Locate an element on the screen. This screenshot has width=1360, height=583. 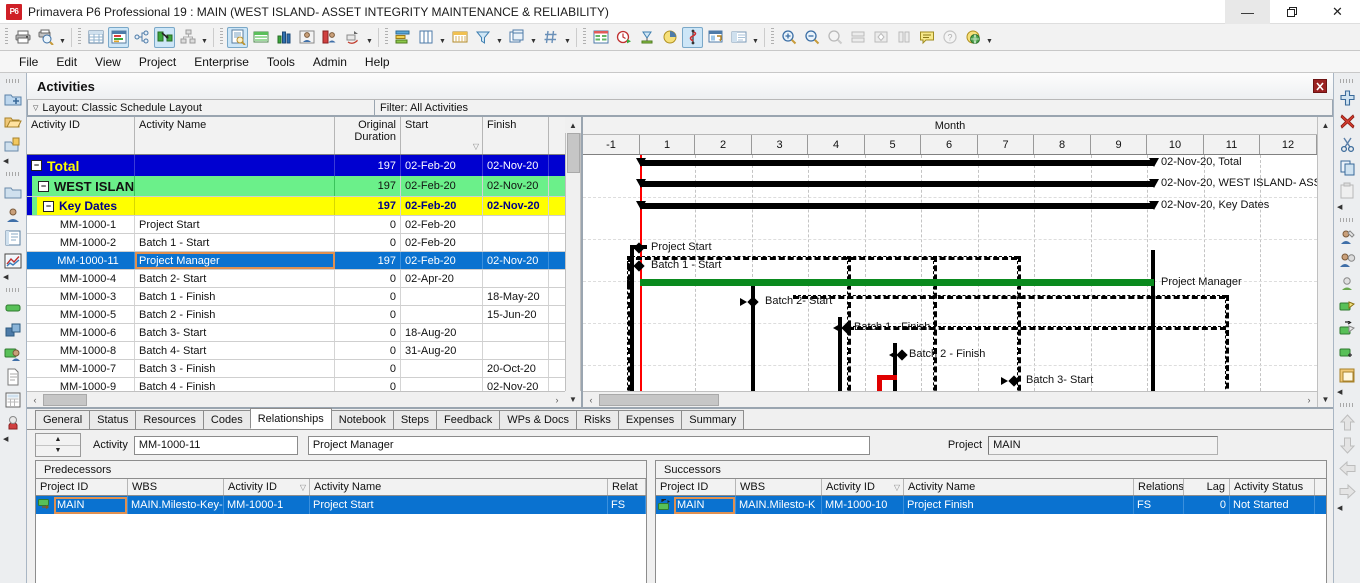
assign-role-icon is located at coordinates (1347, 260).